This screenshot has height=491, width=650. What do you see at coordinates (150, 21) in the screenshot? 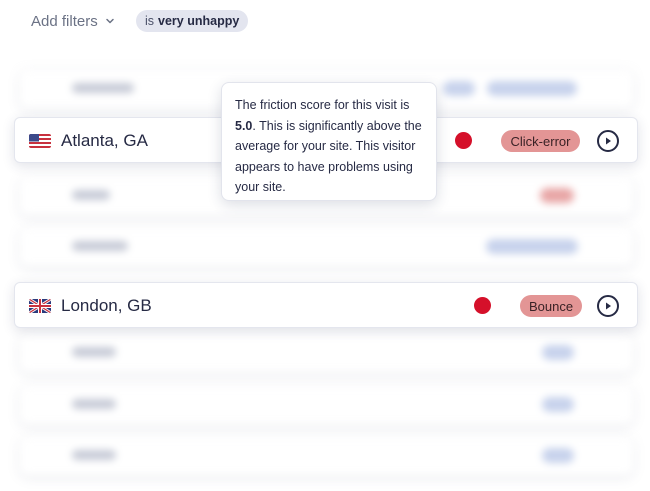
I see `filter-chip-prefix: is` at bounding box center [150, 21].